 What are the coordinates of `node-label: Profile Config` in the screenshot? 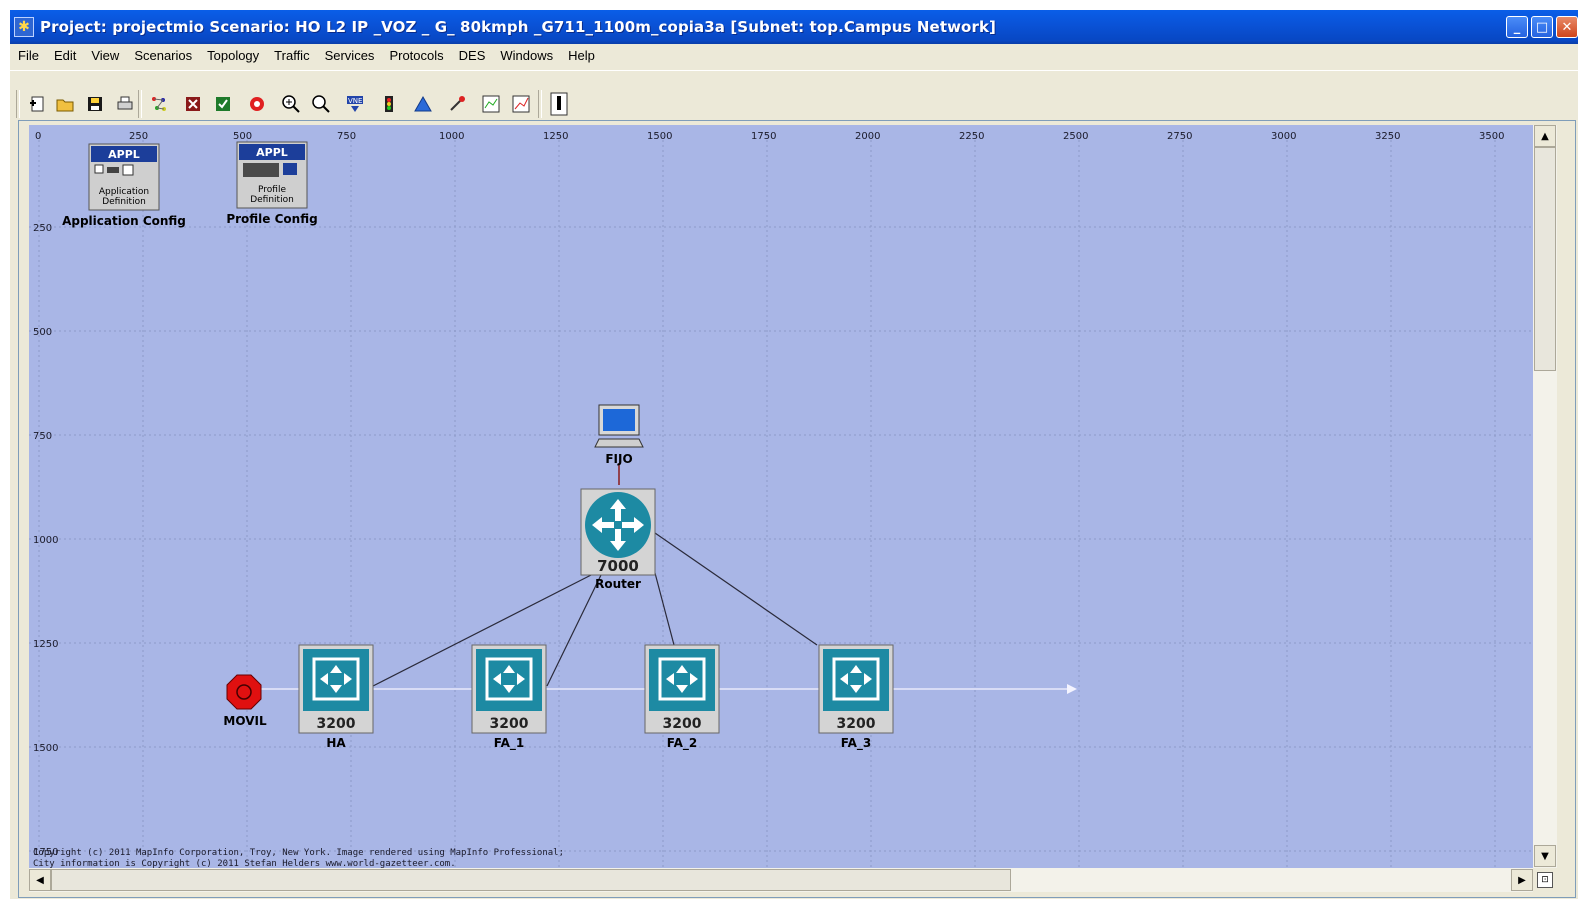 It's located at (271, 219).